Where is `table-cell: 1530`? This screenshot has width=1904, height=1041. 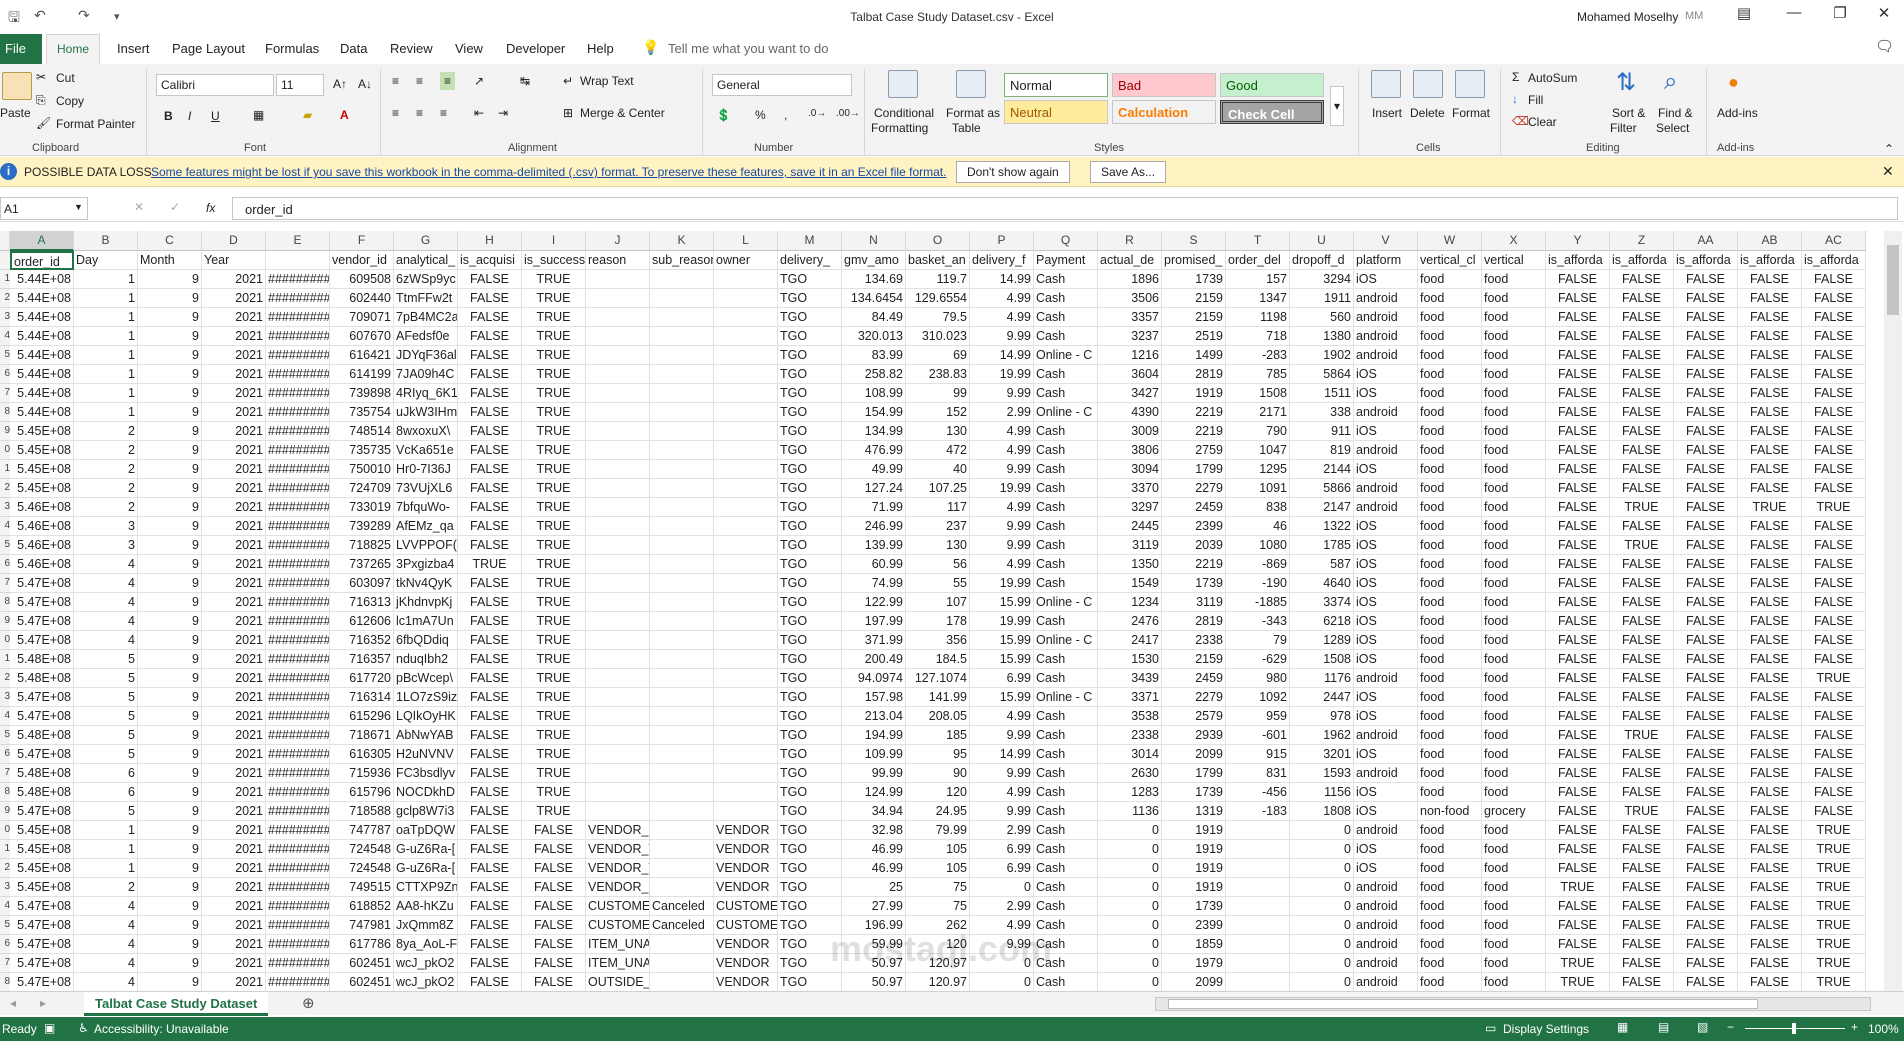
table-cell: 1530 is located at coordinates (1130, 659).